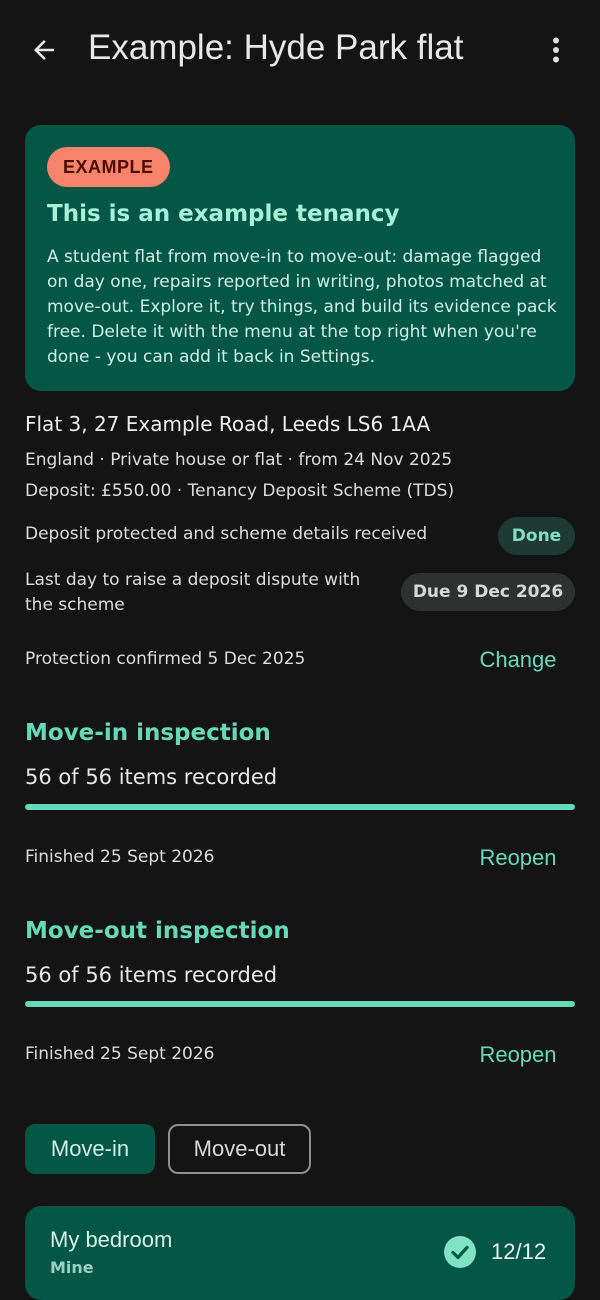 The image size is (600, 1300). What do you see at coordinates (518, 858) in the screenshot?
I see `move-in-reopen-button: Reopen` at bounding box center [518, 858].